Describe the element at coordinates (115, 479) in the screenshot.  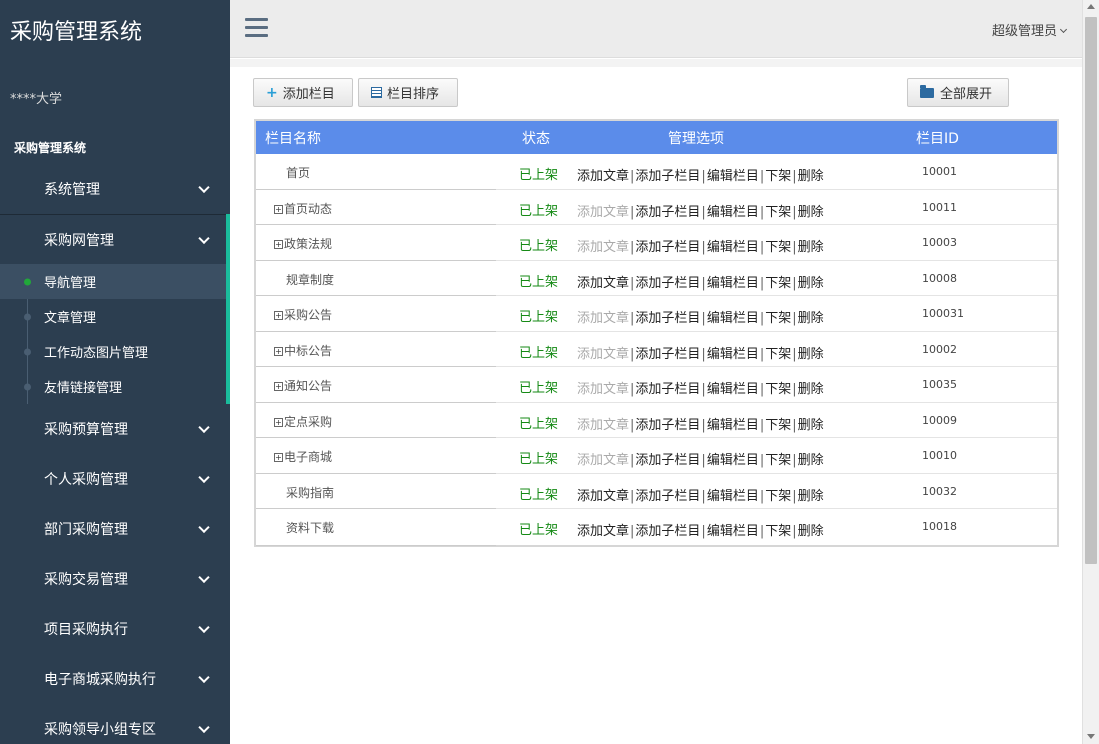
I see `sidebar-item-personal: 个人采购管理` at that location.